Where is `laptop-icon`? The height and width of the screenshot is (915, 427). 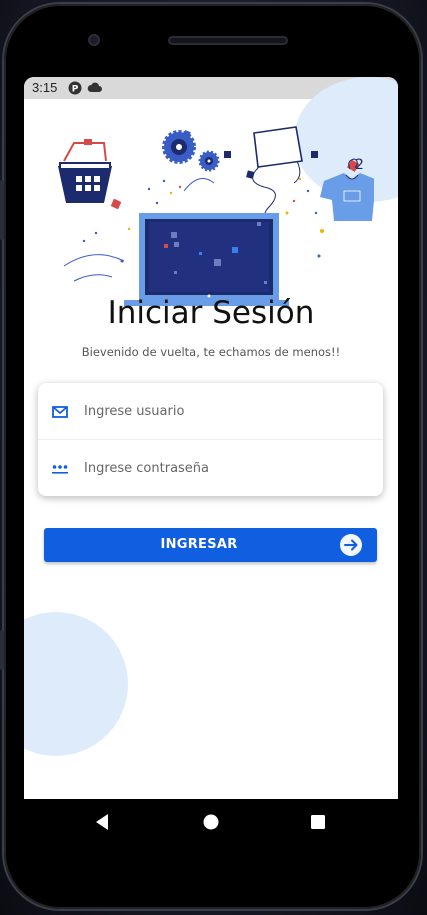
laptop-icon is located at coordinates (206, 259).